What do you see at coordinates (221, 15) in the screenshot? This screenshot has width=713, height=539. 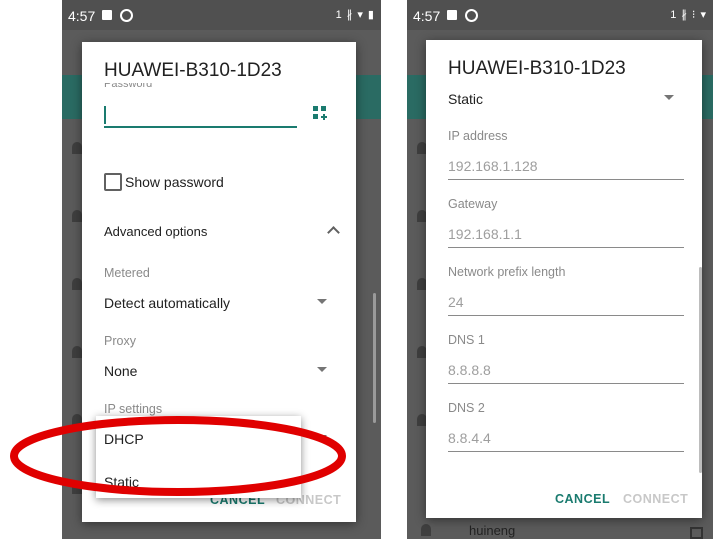 I see `status-bar: 4:57 1 ∦ ▾ ▮` at bounding box center [221, 15].